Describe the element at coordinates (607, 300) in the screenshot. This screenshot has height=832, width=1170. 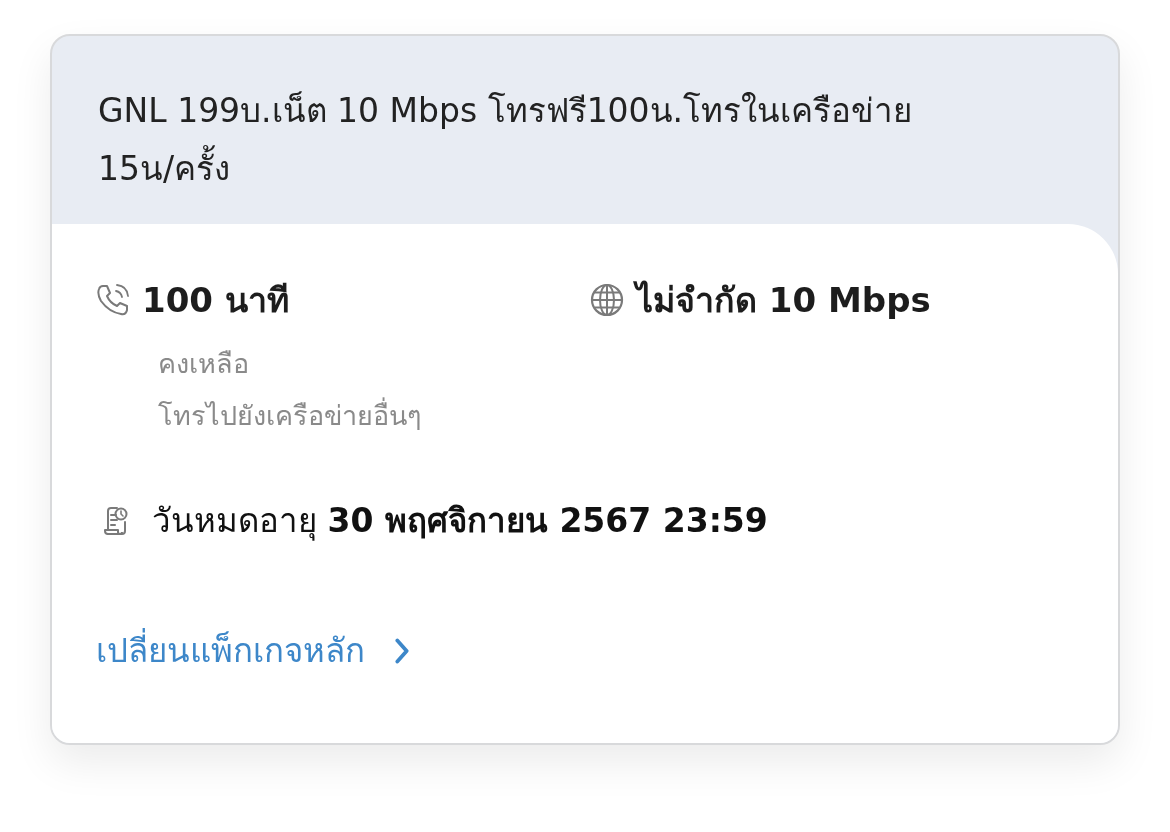
I see `globe-icon` at that location.